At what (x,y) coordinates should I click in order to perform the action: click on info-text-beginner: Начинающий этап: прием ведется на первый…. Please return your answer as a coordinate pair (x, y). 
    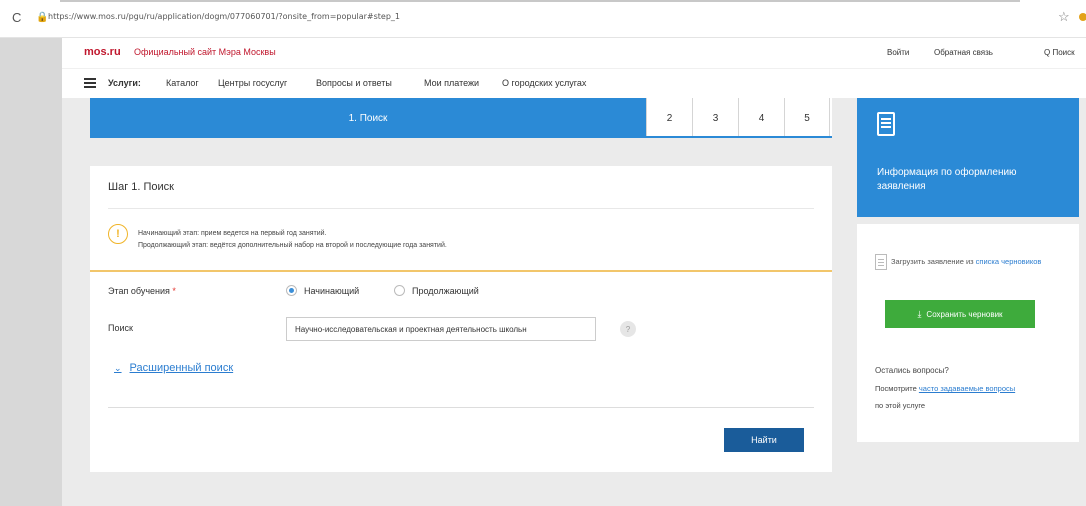
    Looking at the image, I should click on (232, 233).